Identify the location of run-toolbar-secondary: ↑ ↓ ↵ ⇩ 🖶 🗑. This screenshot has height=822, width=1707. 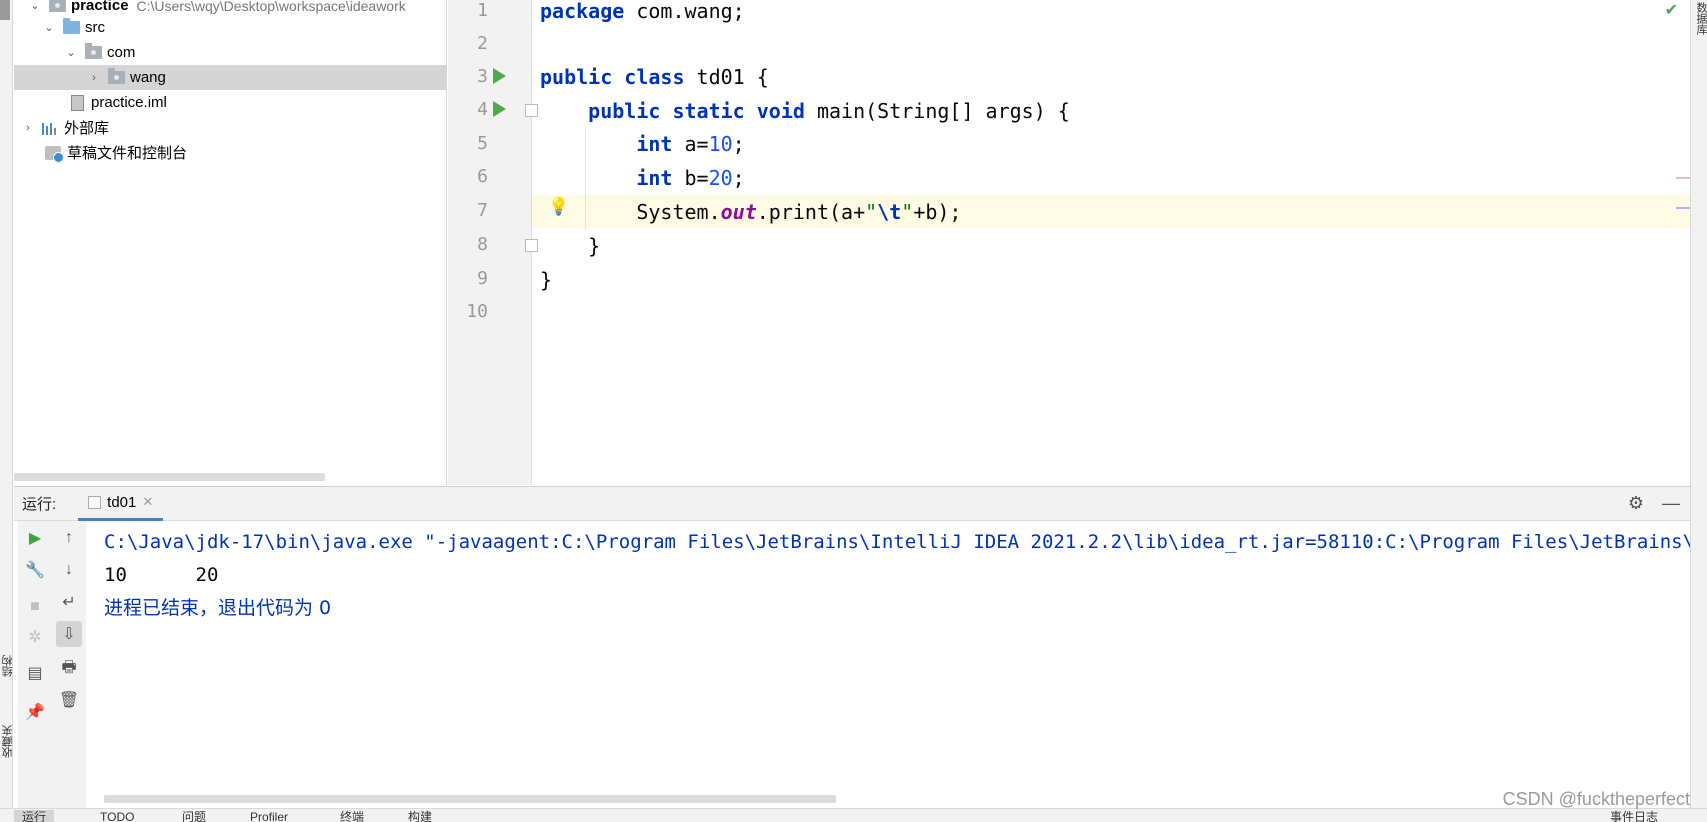
(69, 665).